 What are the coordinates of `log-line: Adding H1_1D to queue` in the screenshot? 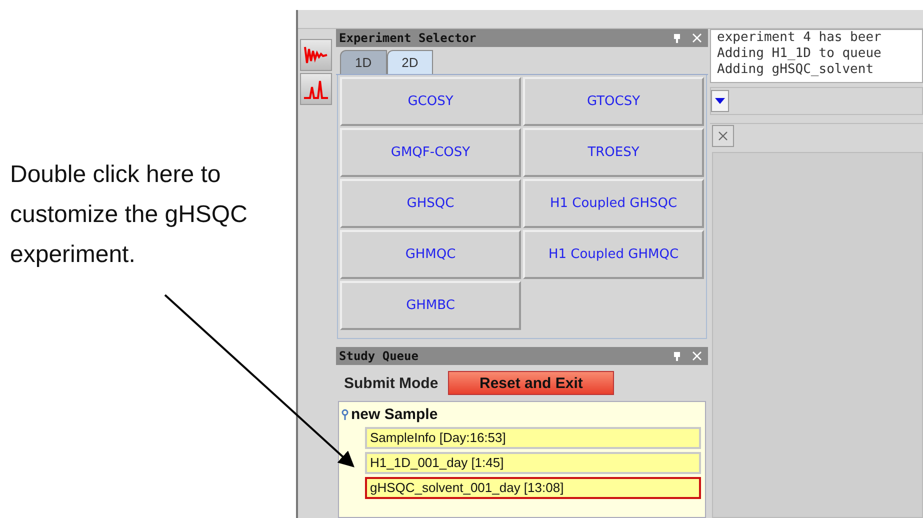 It's located at (799, 54).